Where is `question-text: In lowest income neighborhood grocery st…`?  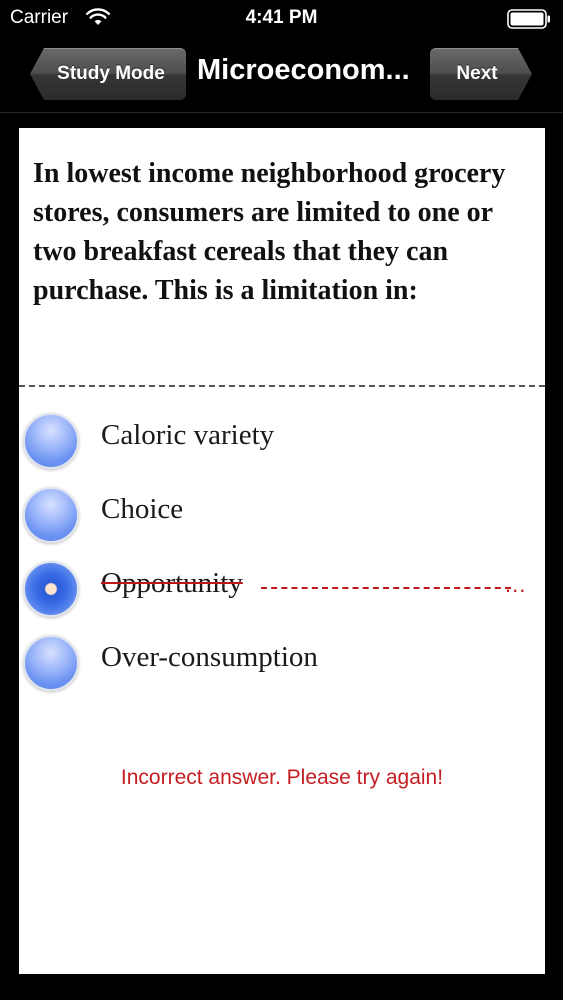
question-text: In lowest income neighborhood grocery st… is located at coordinates (269, 232).